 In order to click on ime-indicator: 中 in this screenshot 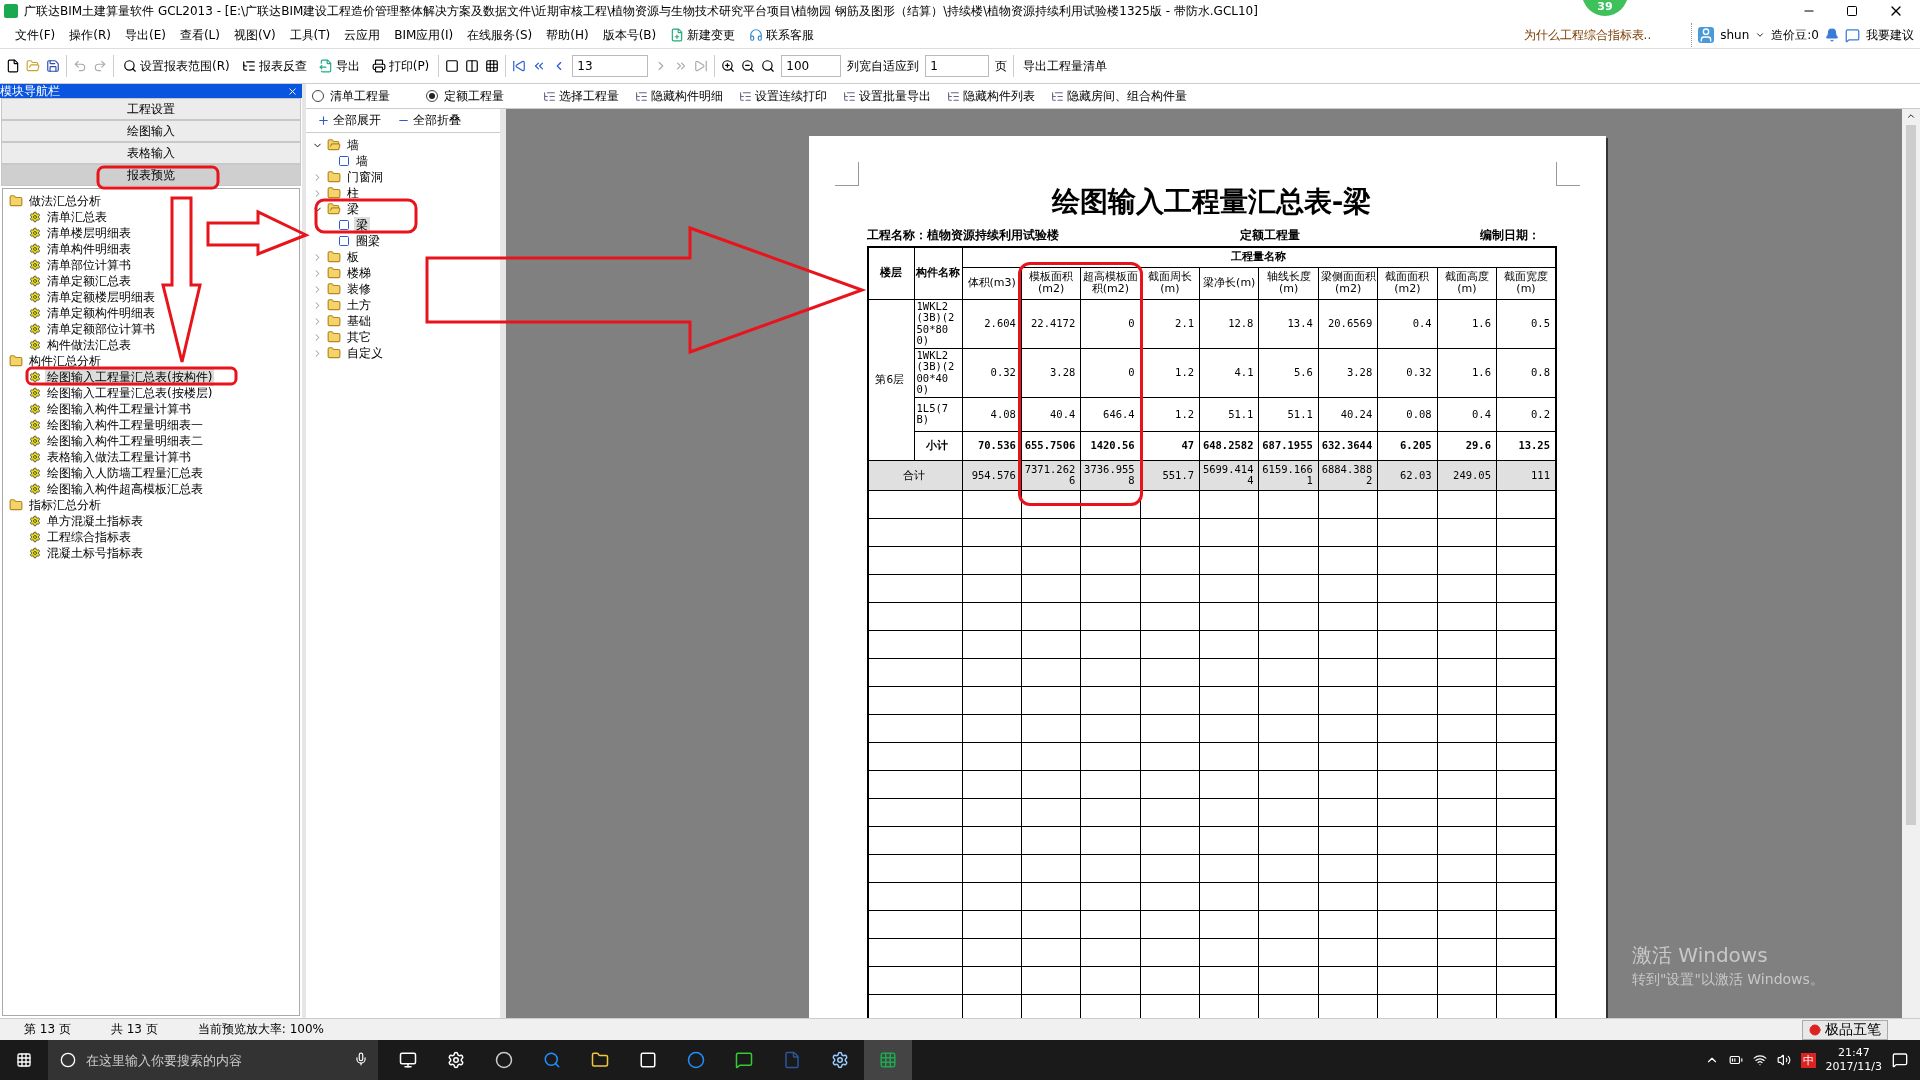, I will do `click(1808, 1060)`.